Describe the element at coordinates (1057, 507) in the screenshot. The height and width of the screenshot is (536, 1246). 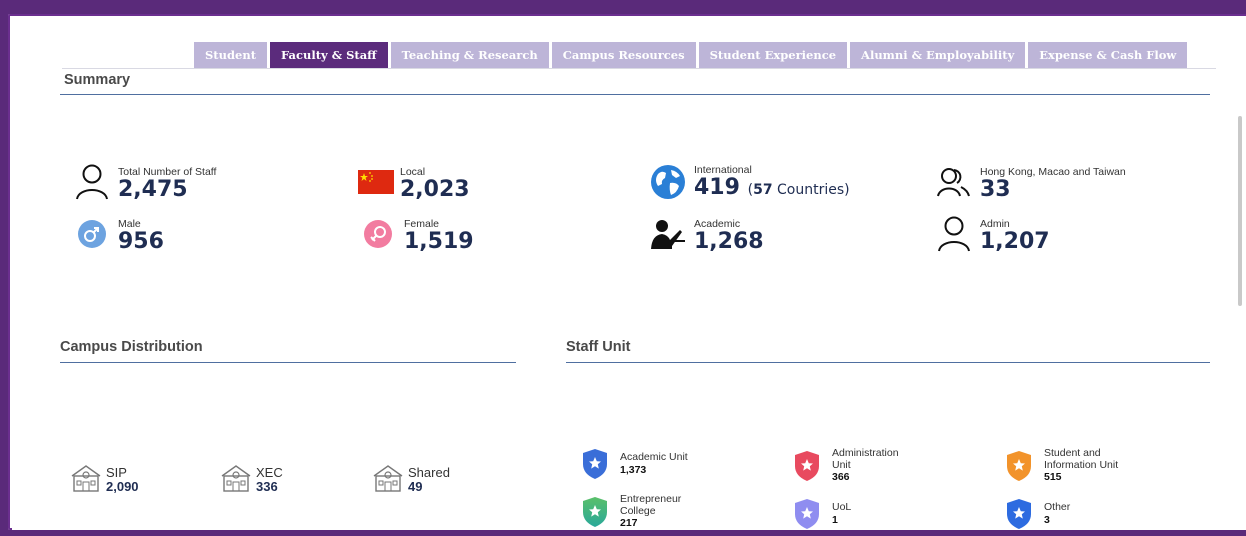
I see `unit-label: Other` at that location.